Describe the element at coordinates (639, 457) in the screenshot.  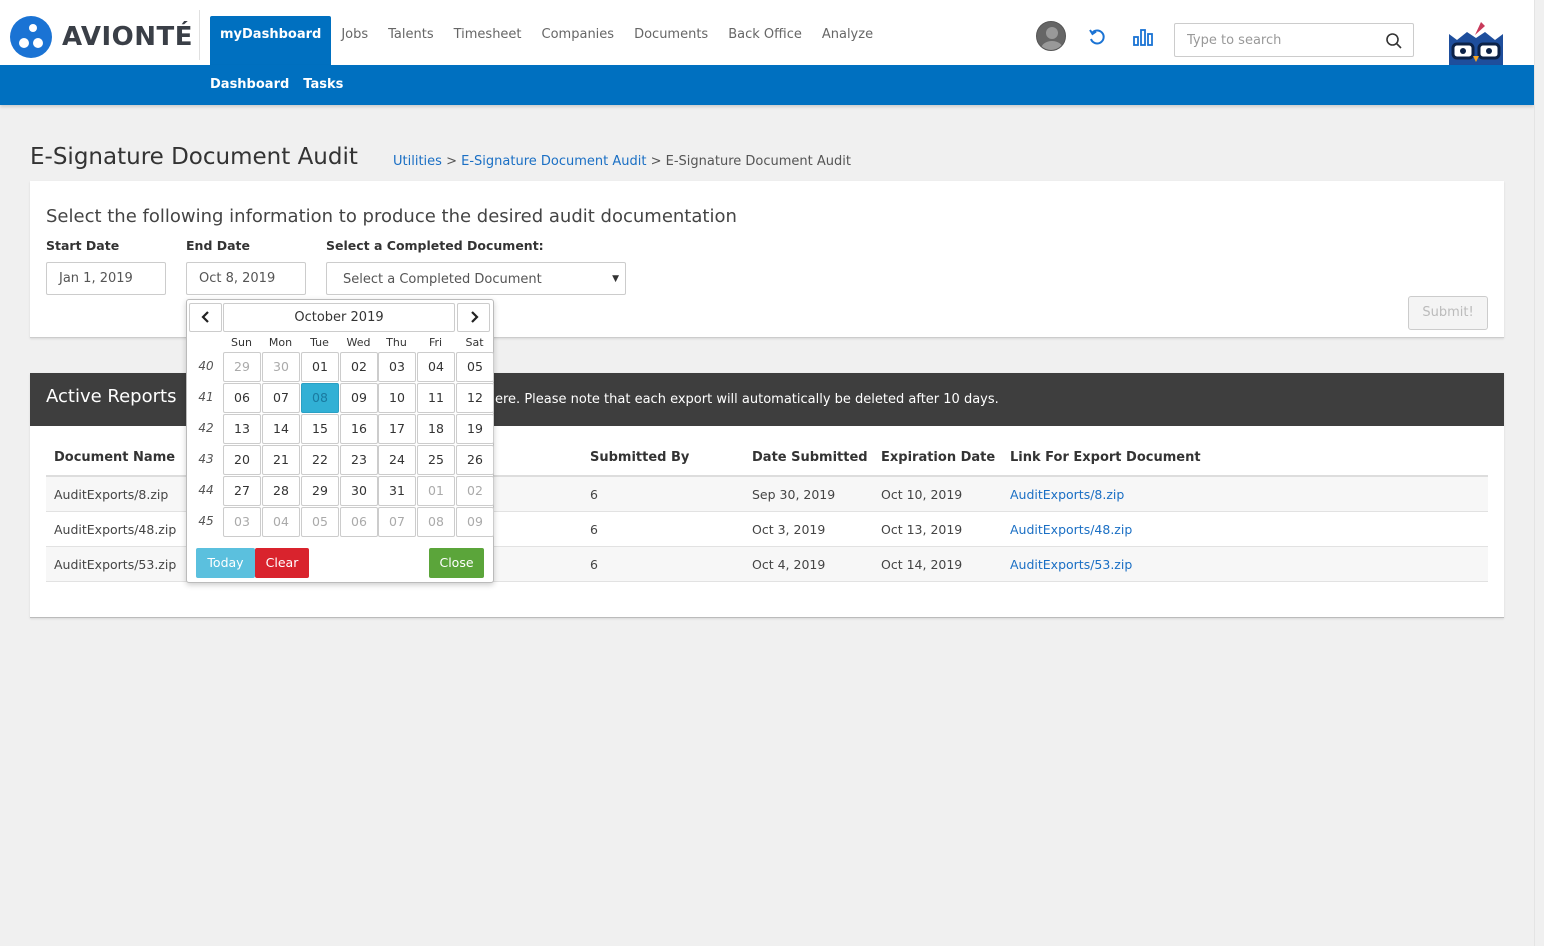
I see `col-submitted-by: Submitted By` at that location.